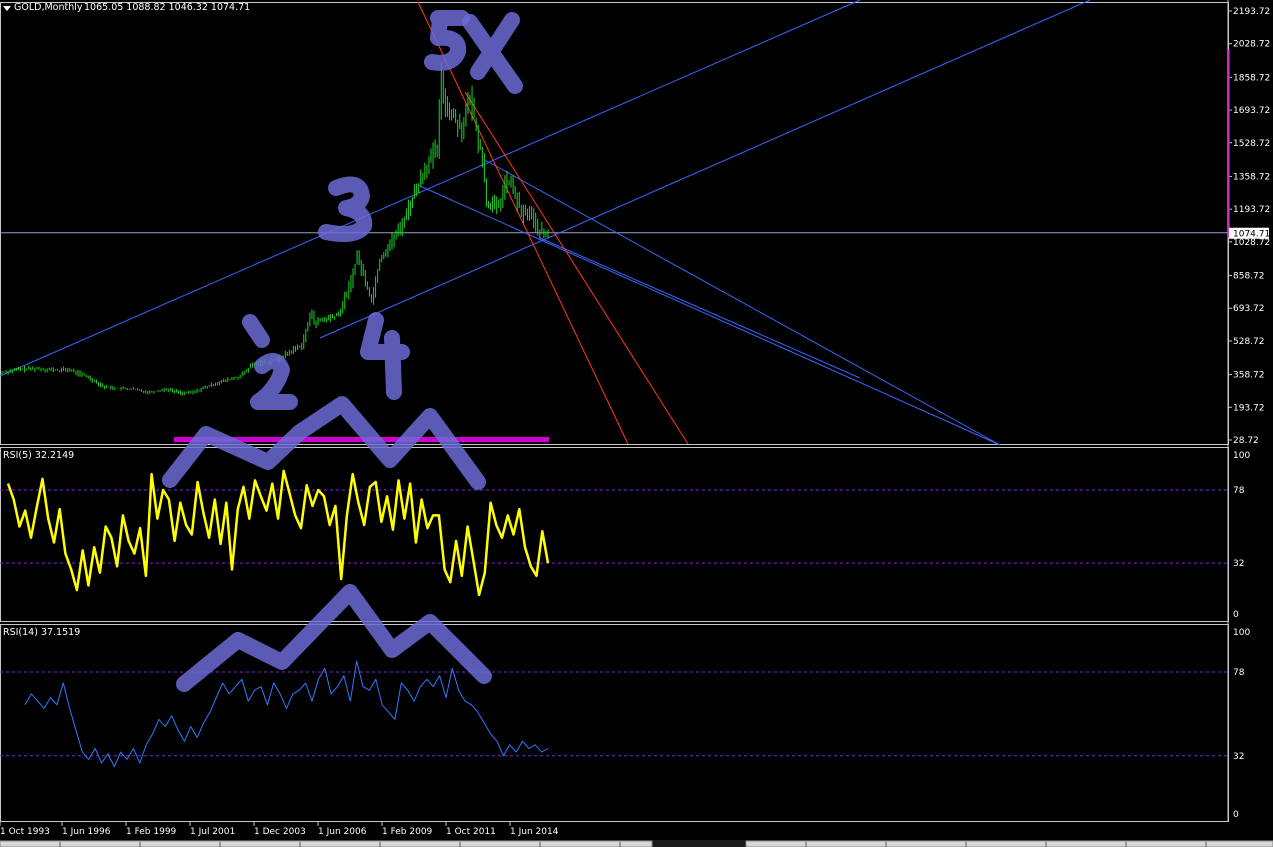  What do you see at coordinates (1249, 342) in the screenshot?
I see `price-tick-label: 528.72` at bounding box center [1249, 342].